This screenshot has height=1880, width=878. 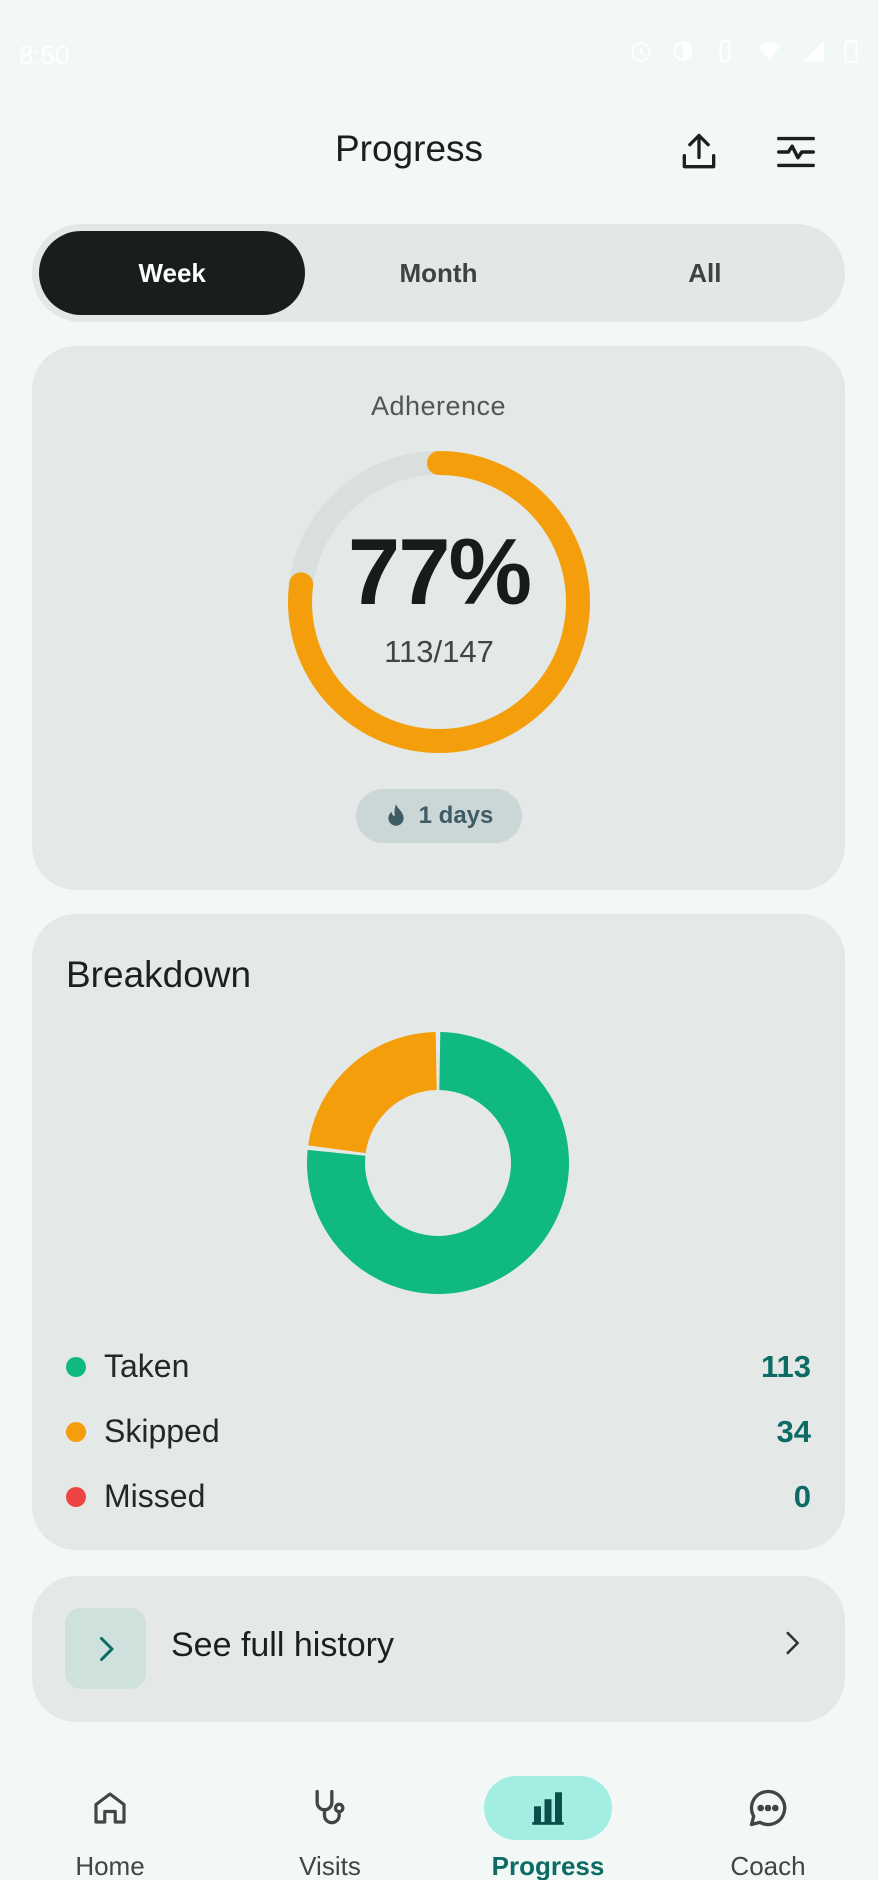 What do you see at coordinates (744, 51) in the screenshot?
I see `status-icons` at bounding box center [744, 51].